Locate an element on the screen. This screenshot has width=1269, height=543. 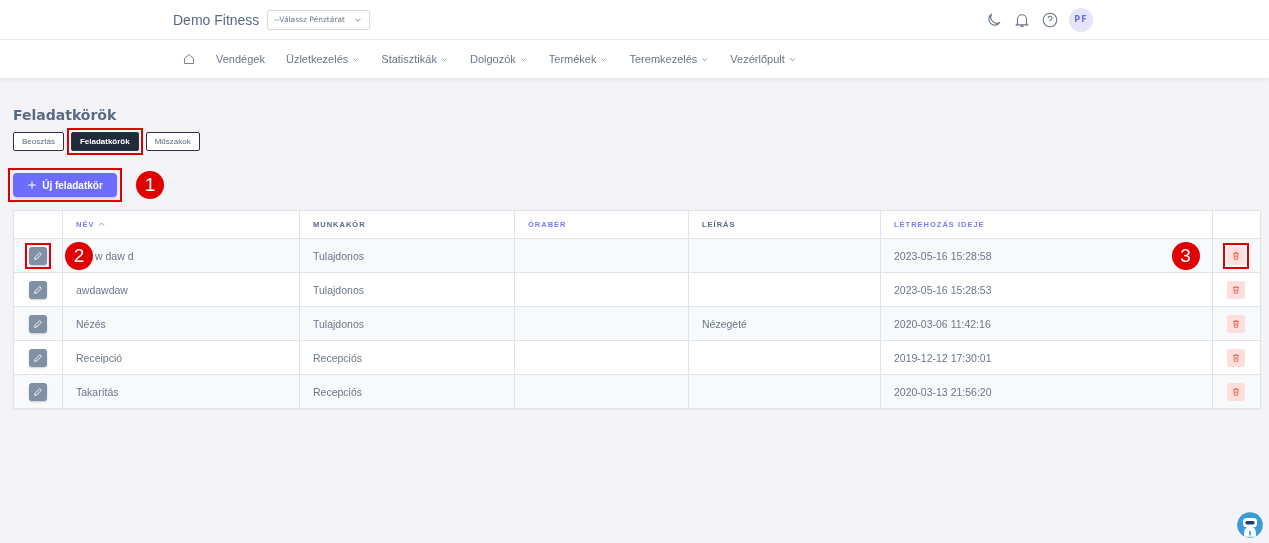
table-cell: 2019-12-12 17:30:01 is located at coordinates (943, 357).